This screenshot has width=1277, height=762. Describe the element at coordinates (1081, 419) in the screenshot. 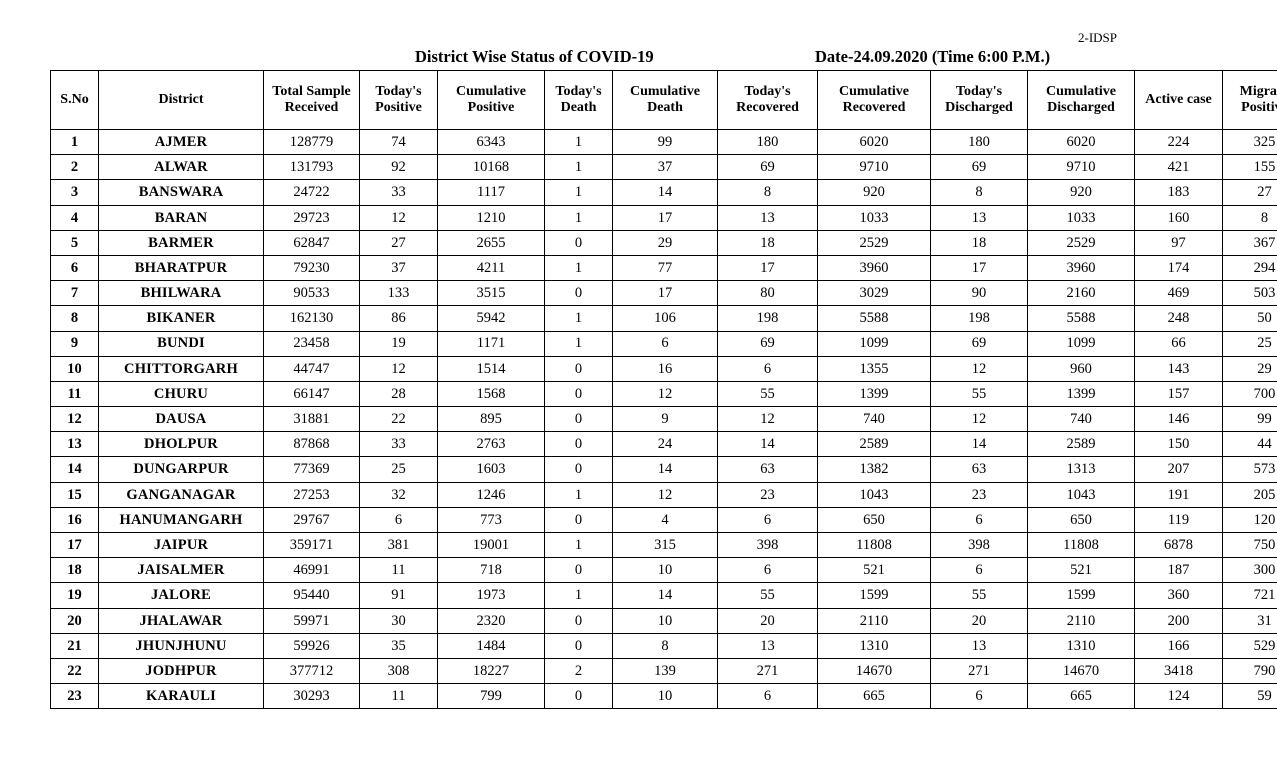

I see `cell-cdis: 740` at that location.